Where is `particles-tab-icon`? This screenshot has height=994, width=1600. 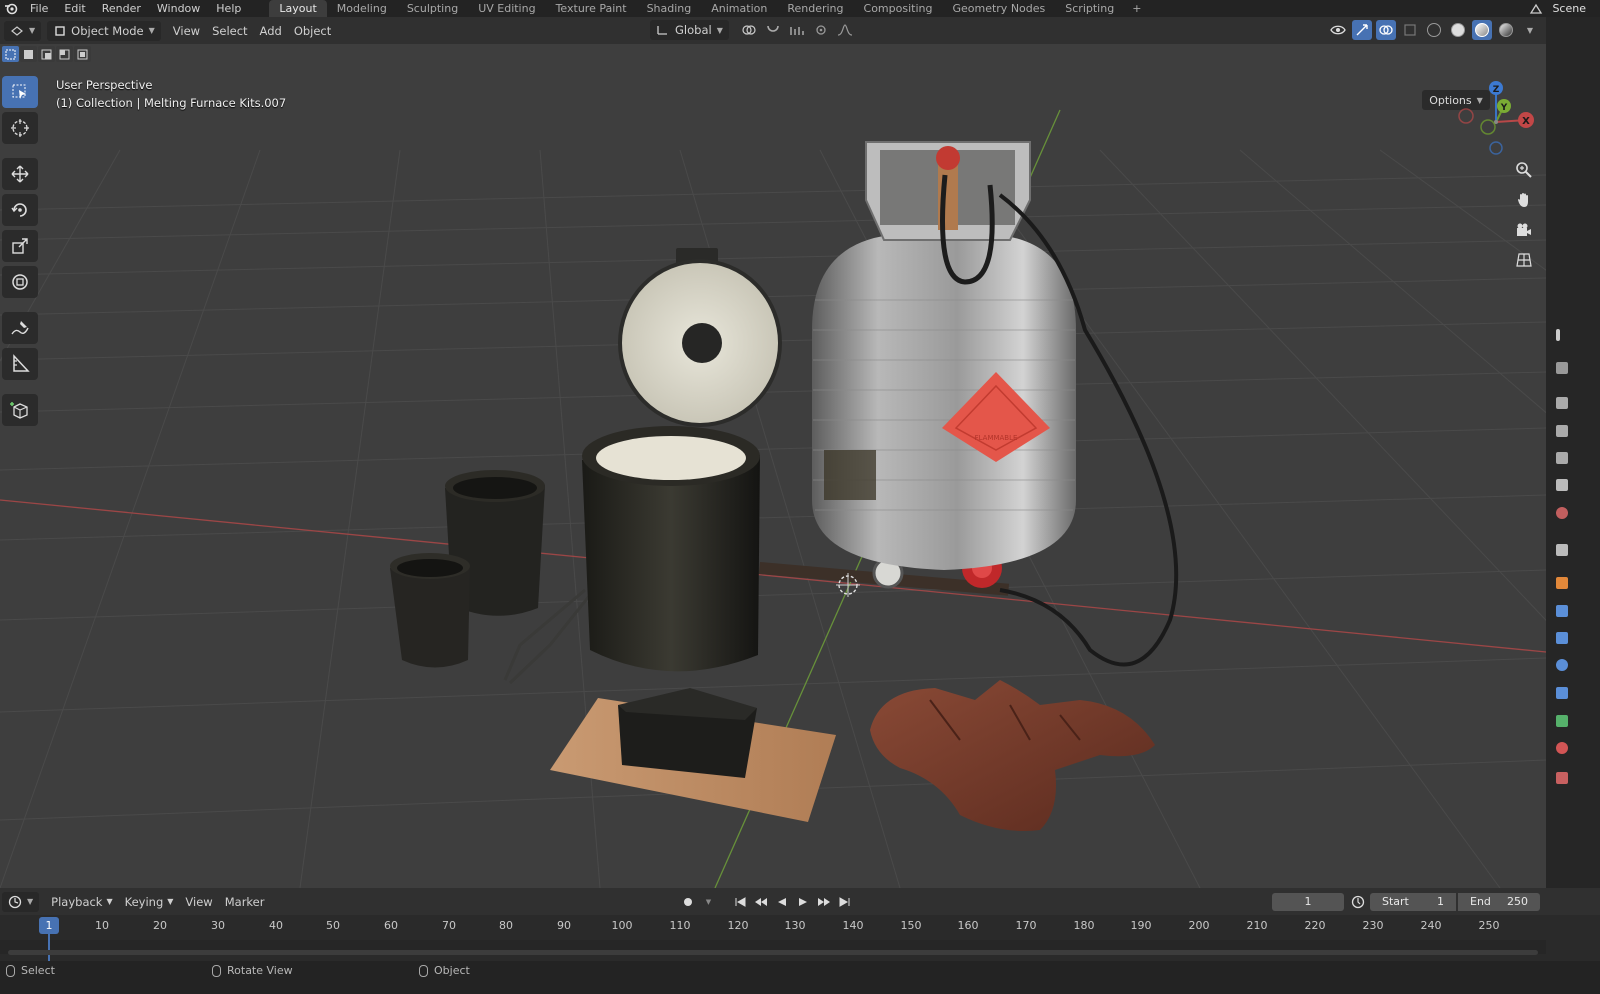
particles-tab-icon is located at coordinates (1562, 638).